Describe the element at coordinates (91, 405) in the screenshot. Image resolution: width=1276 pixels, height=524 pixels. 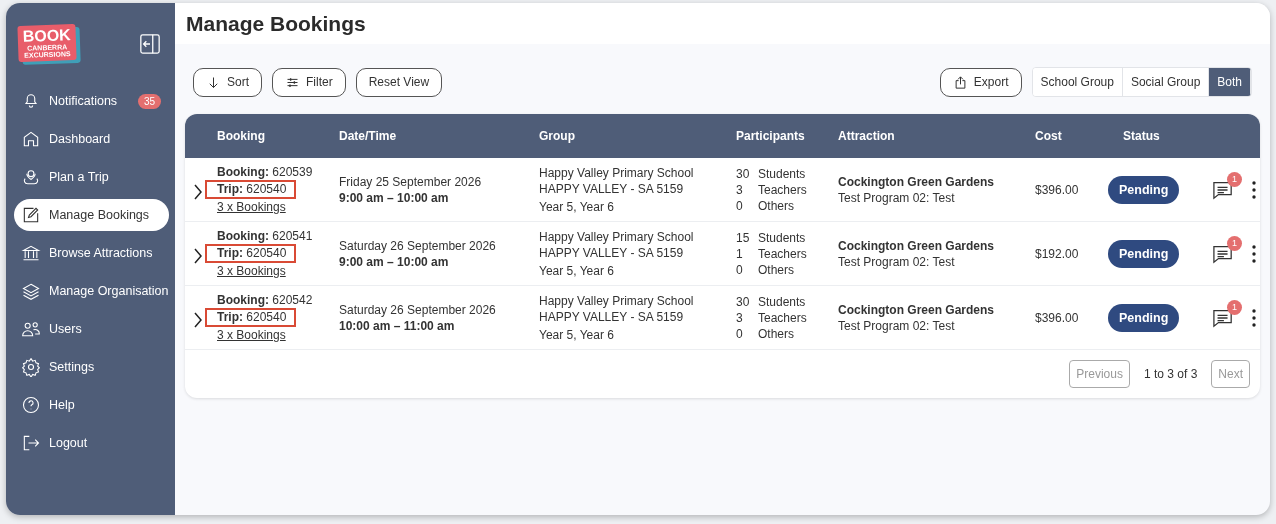
I see `sidebar-item: Help` at that location.